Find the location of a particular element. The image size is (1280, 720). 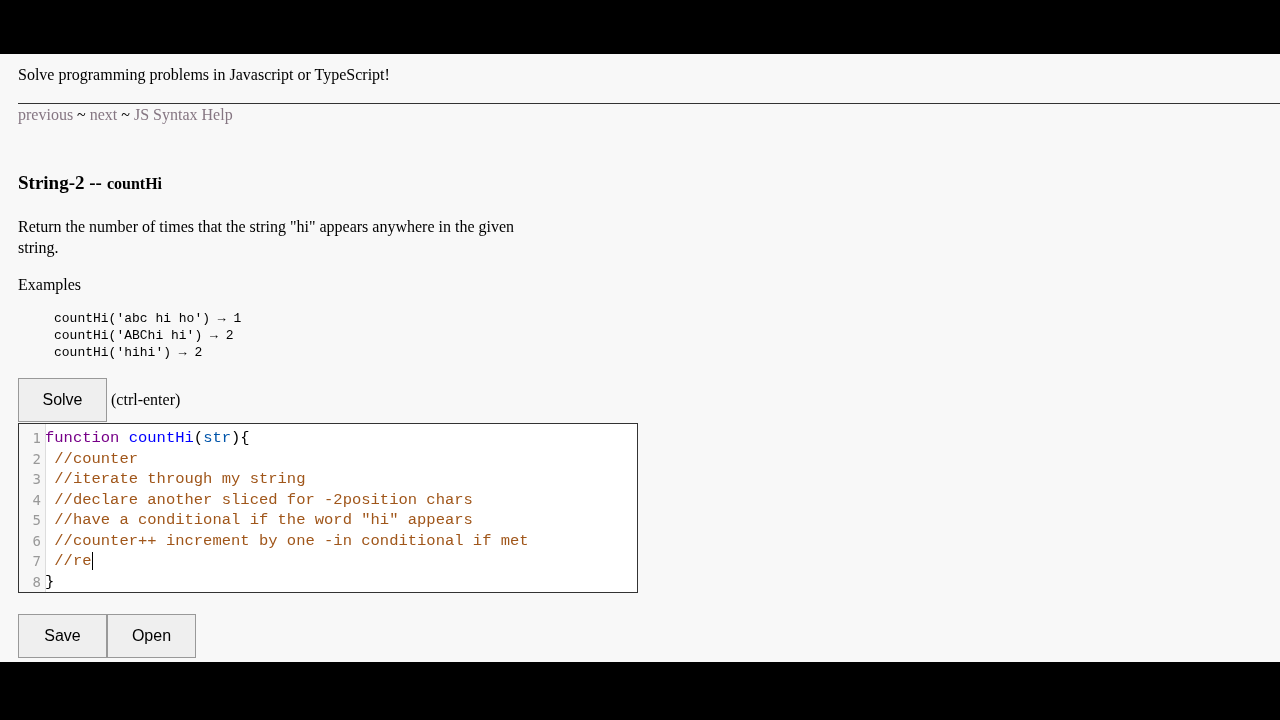

shortcut-hint: (ctrl-enter) is located at coordinates (146, 400).